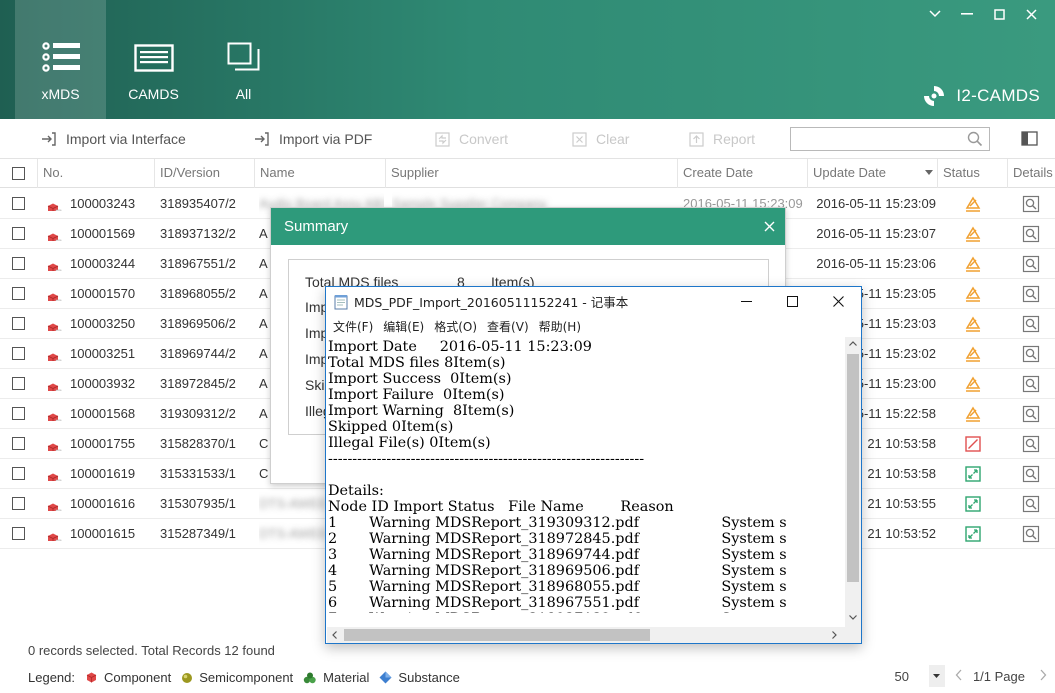  Describe the element at coordinates (876, 203) in the screenshot. I see `row-update-date: 2016-05-11 15:23:09` at that location.